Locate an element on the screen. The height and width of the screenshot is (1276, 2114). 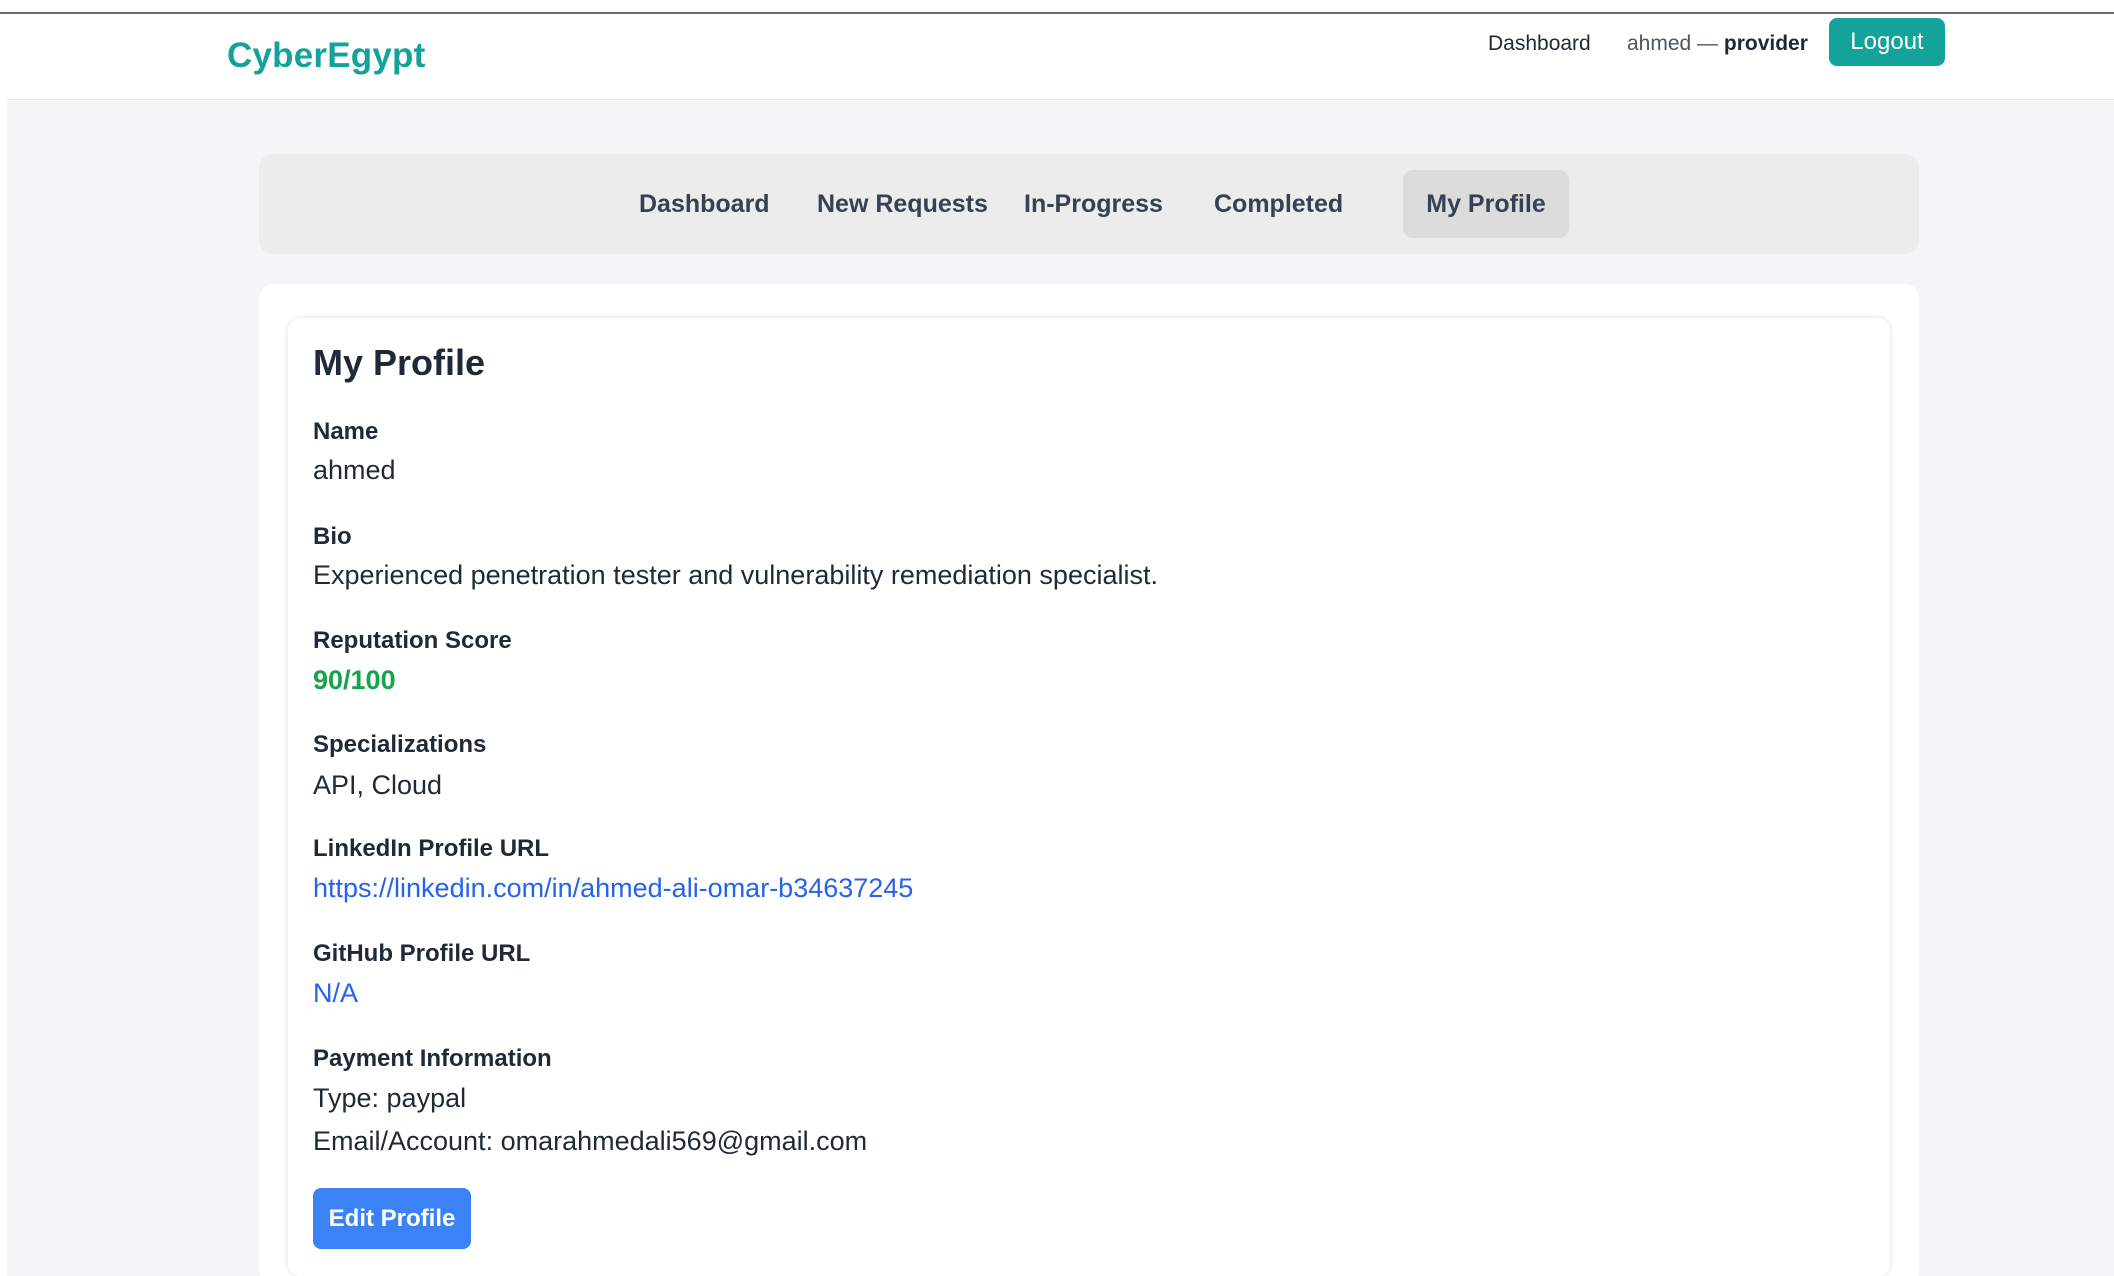
header-dashboard-link: Dashboard is located at coordinates (1539, 44).